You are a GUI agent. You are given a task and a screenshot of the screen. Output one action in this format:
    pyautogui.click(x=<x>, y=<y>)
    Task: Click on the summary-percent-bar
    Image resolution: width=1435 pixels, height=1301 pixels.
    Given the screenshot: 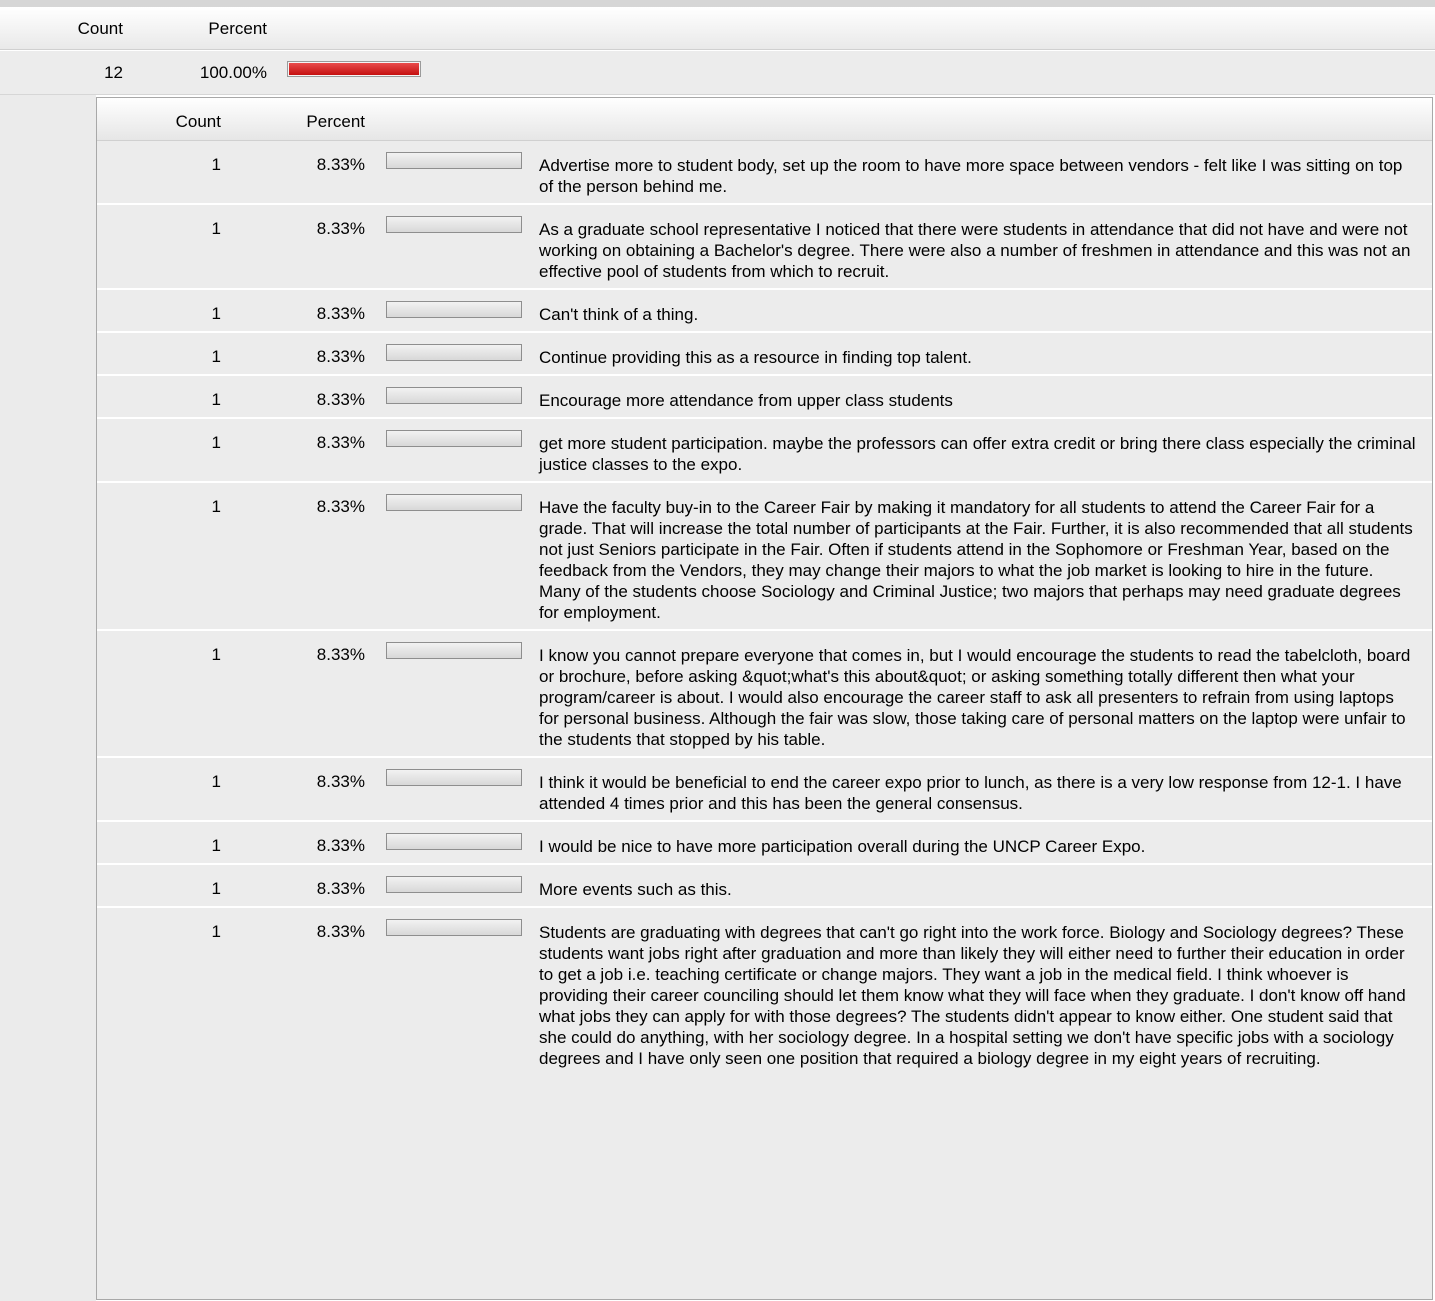 What is the action you would take?
    pyautogui.click(x=354, y=69)
    